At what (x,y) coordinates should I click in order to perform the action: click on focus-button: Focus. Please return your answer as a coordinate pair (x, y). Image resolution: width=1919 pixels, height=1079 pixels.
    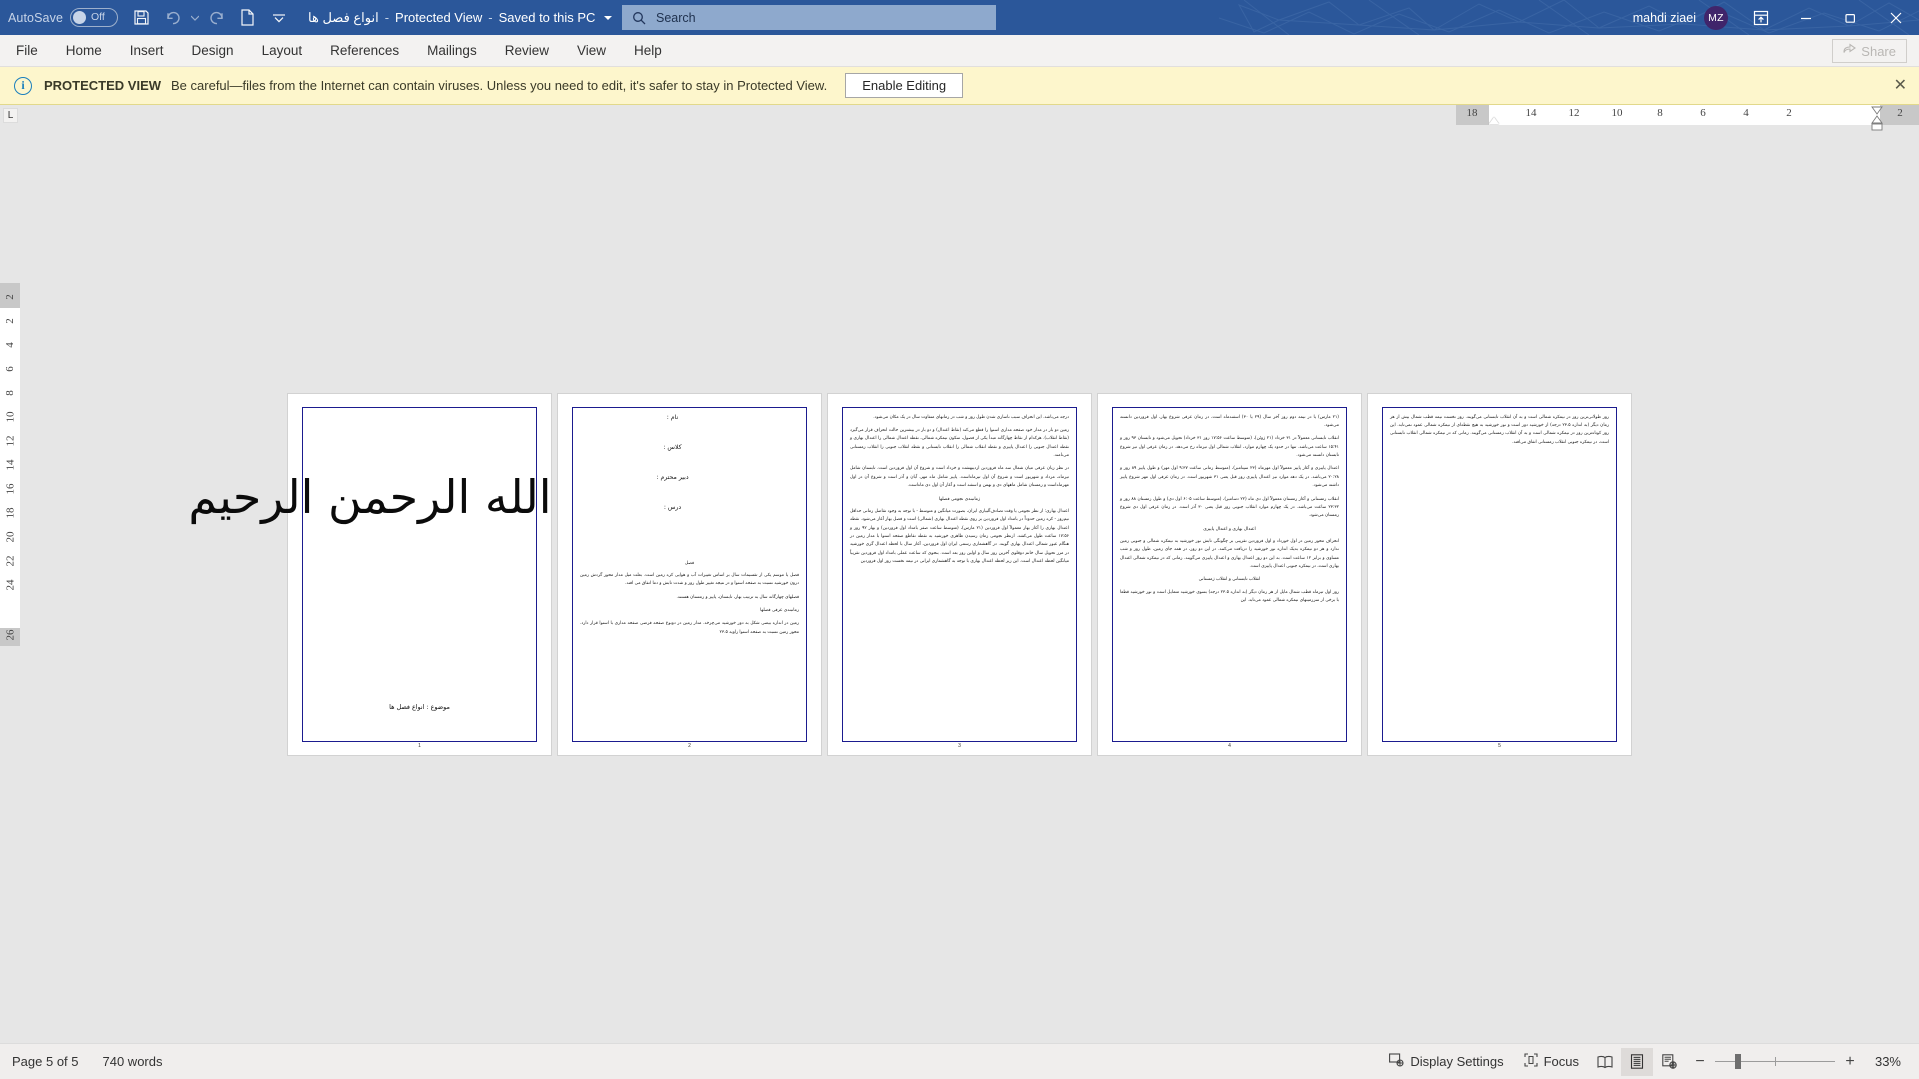
    Looking at the image, I should click on (1551, 1062).